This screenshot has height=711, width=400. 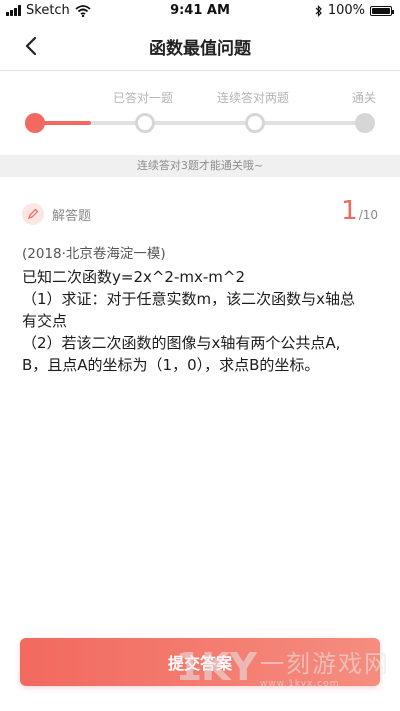 I want to click on pencil-icon, so click(x=33, y=214).